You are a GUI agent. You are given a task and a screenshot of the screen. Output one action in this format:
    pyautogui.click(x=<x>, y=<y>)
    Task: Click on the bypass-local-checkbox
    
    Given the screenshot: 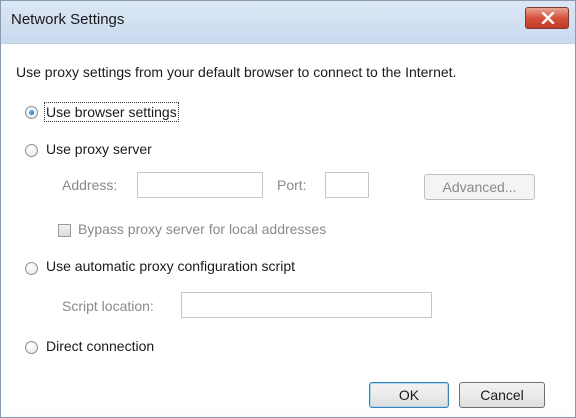 What is the action you would take?
    pyautogui.click(x=64, y=230)
    